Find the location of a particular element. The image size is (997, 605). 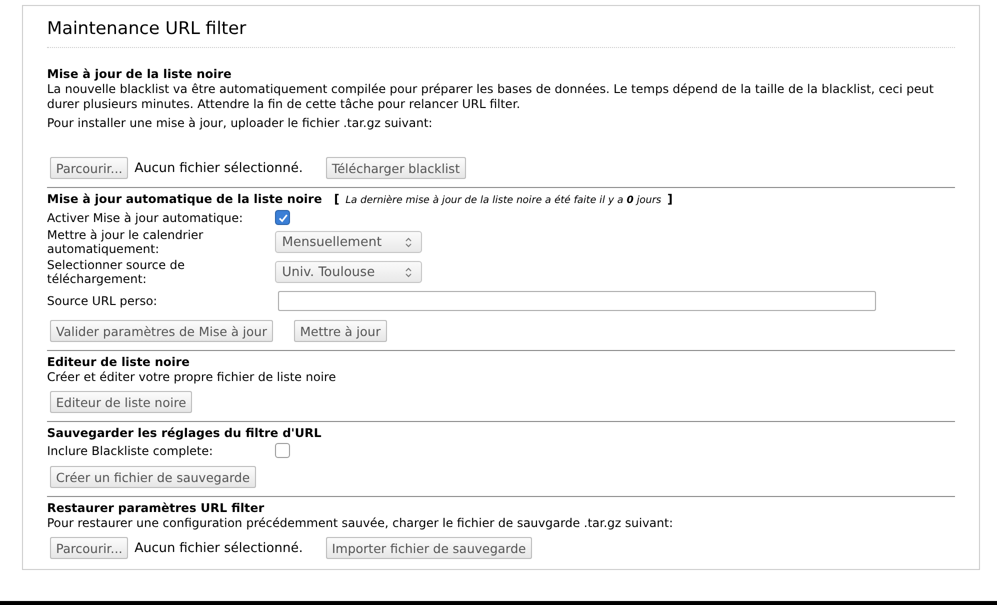

section-heading: Mise à jour de la liste noire is located at coordinates (139, 74).